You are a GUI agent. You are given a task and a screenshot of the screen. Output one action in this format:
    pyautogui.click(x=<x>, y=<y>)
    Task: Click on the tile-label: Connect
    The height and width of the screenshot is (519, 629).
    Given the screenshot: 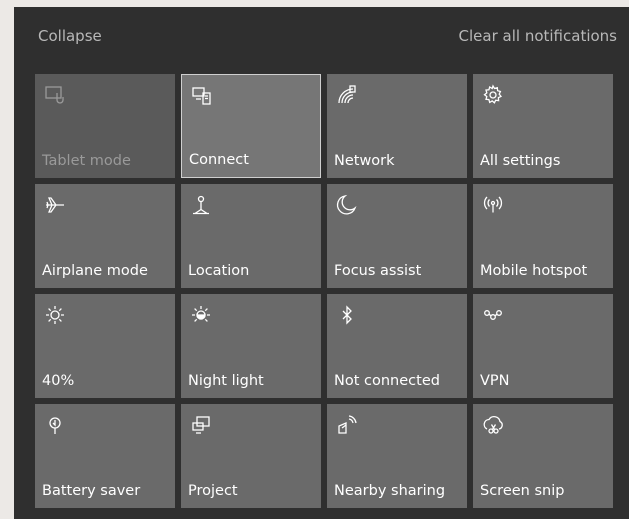 What is the action you would take?
    pyautogui.click(x=219, y=160)
    